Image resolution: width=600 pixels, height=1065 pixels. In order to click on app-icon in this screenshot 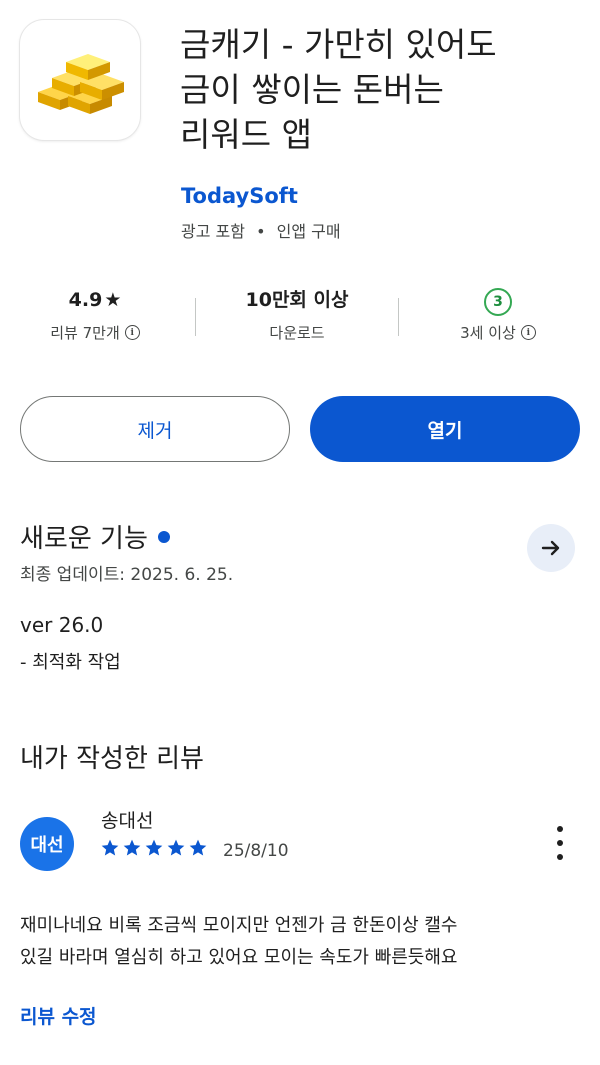, I will do `click(80, 80)`.